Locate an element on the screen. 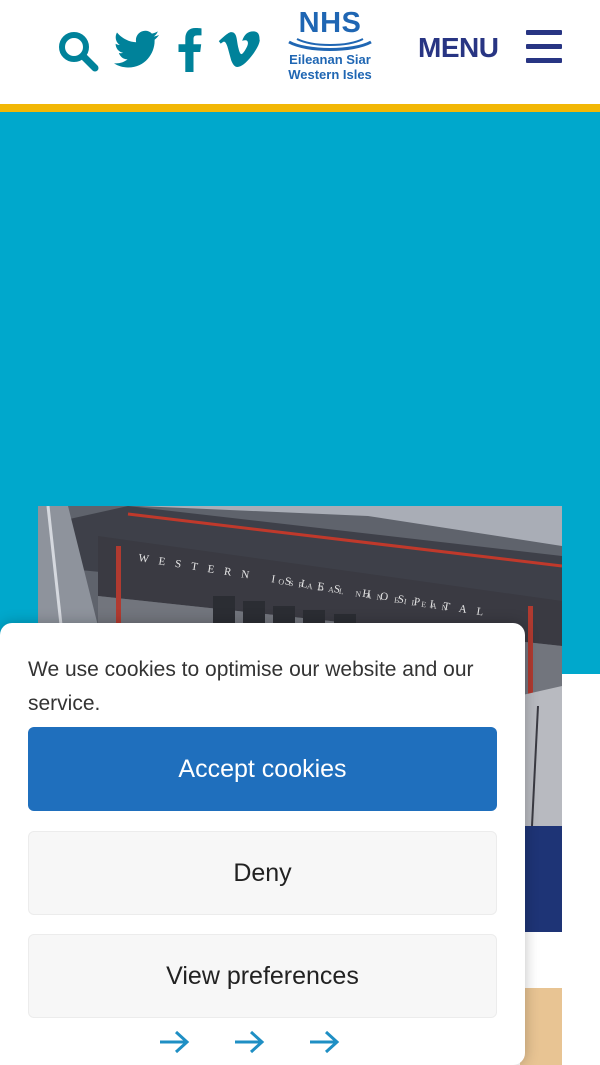  menu-button: MENU is located at coordinates (493, 48).